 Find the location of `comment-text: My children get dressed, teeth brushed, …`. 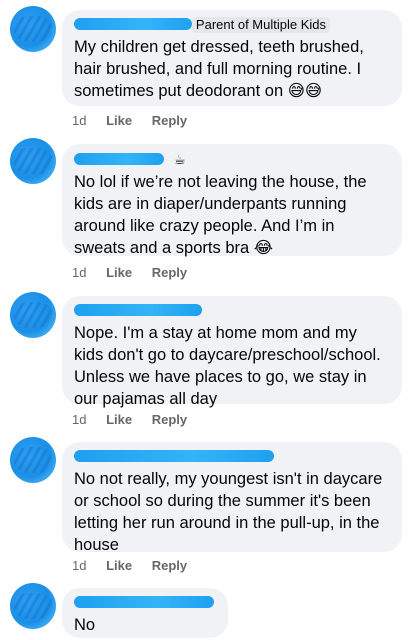

comment-text: My children get dressed, teeth brushed, … is located at coordinates (219, 69).